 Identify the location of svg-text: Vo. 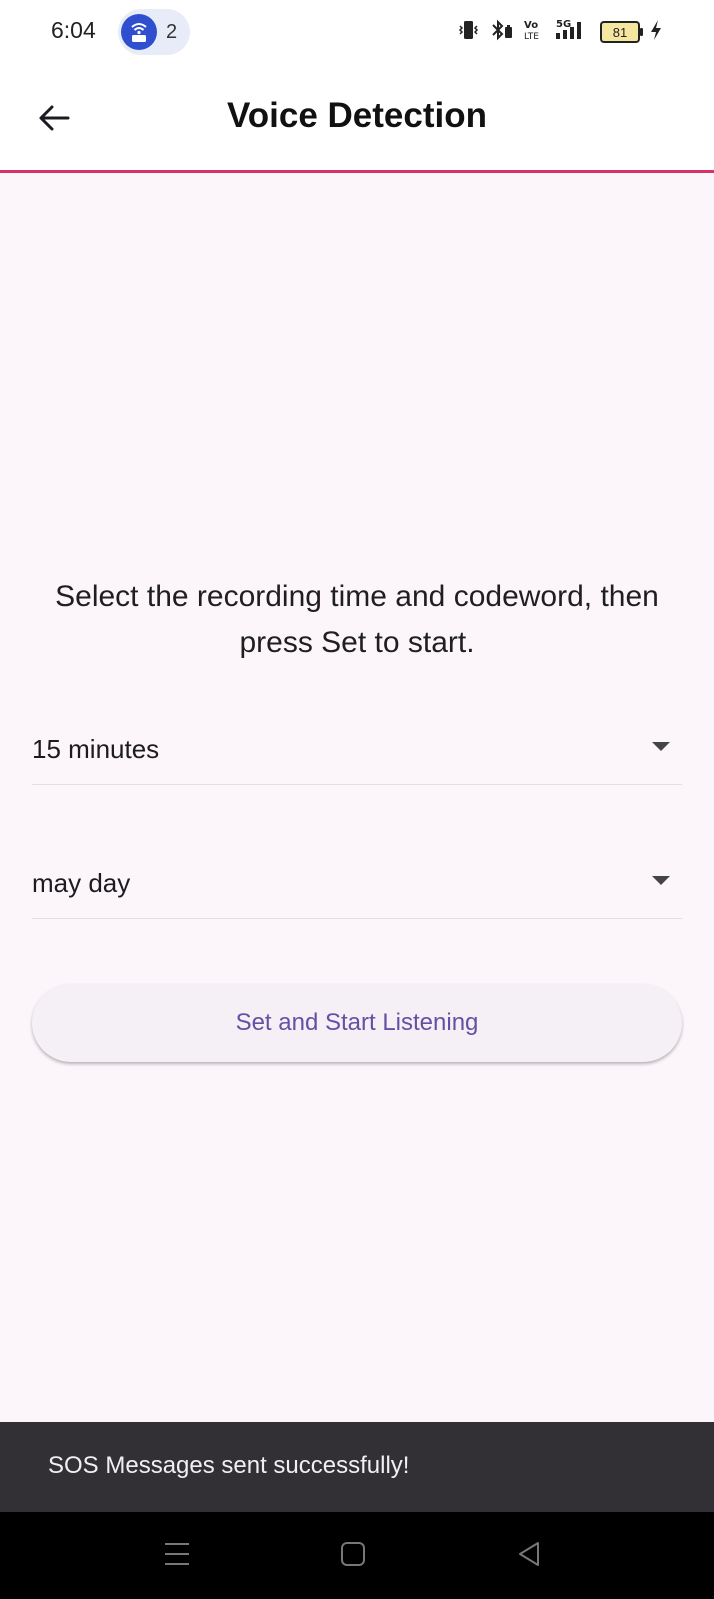
(531, 25).